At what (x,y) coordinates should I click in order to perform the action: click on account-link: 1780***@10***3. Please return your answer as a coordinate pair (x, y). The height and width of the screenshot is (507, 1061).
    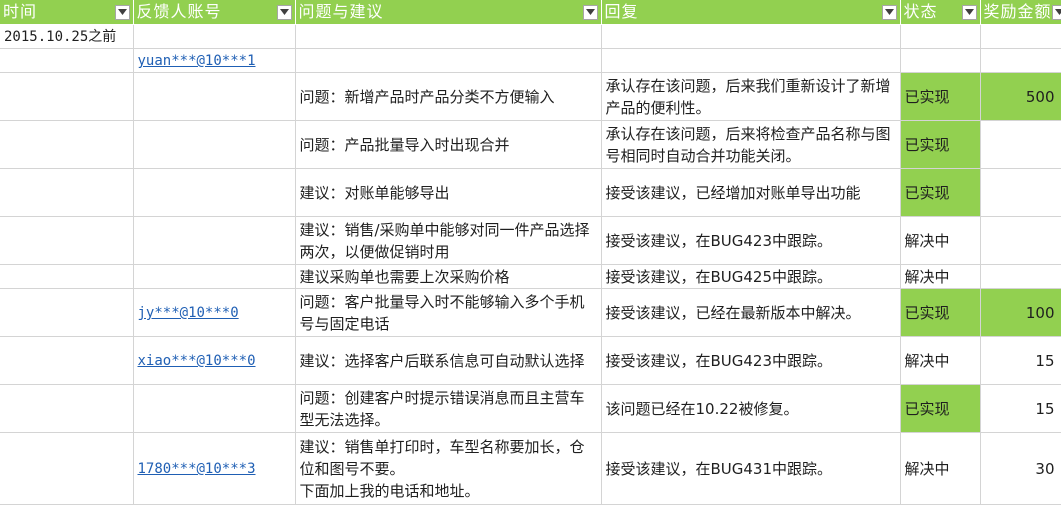
    Looking at the image, I should click on (197, 469).